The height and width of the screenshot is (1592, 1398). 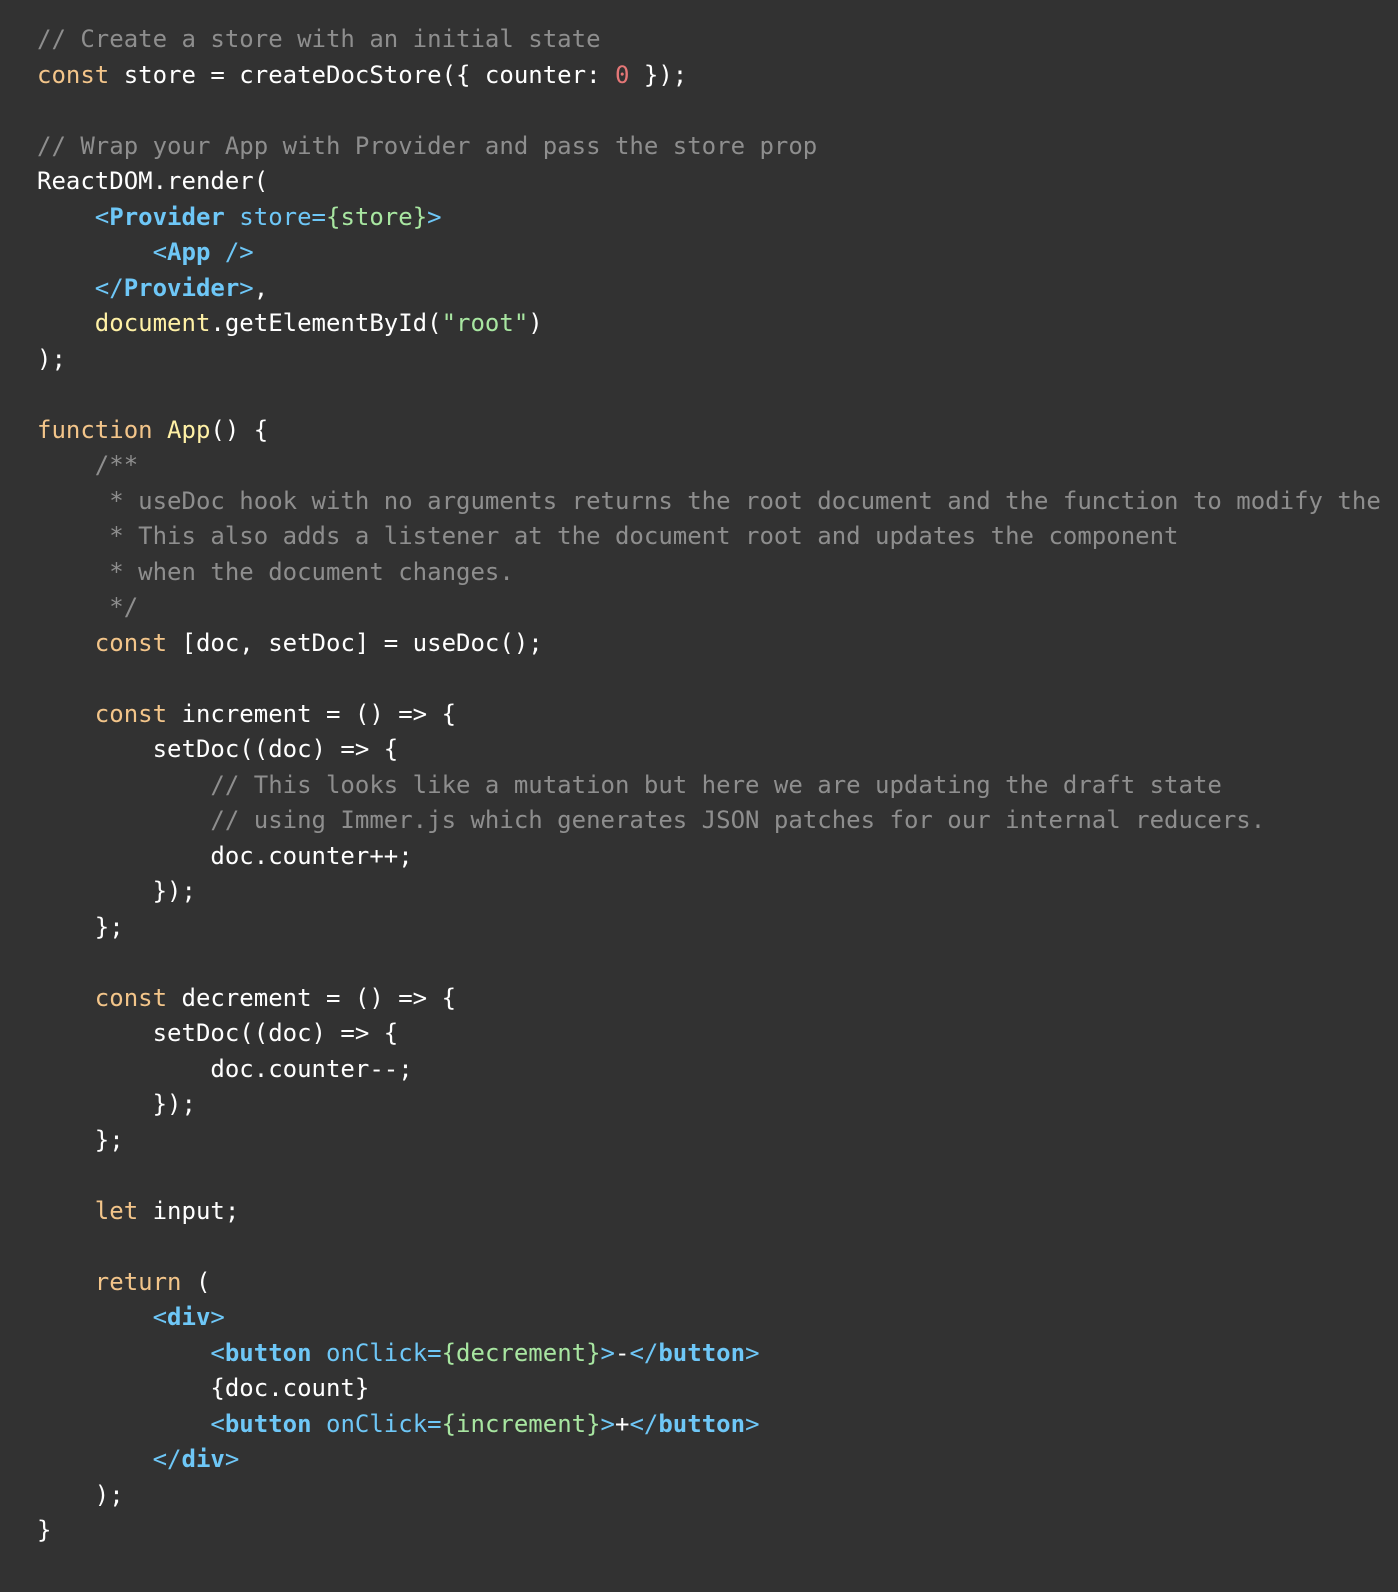 What do you see at coordinates (622, 74) in the screenshot?
I see `number-token: 0` at bounding box center [622, 74].